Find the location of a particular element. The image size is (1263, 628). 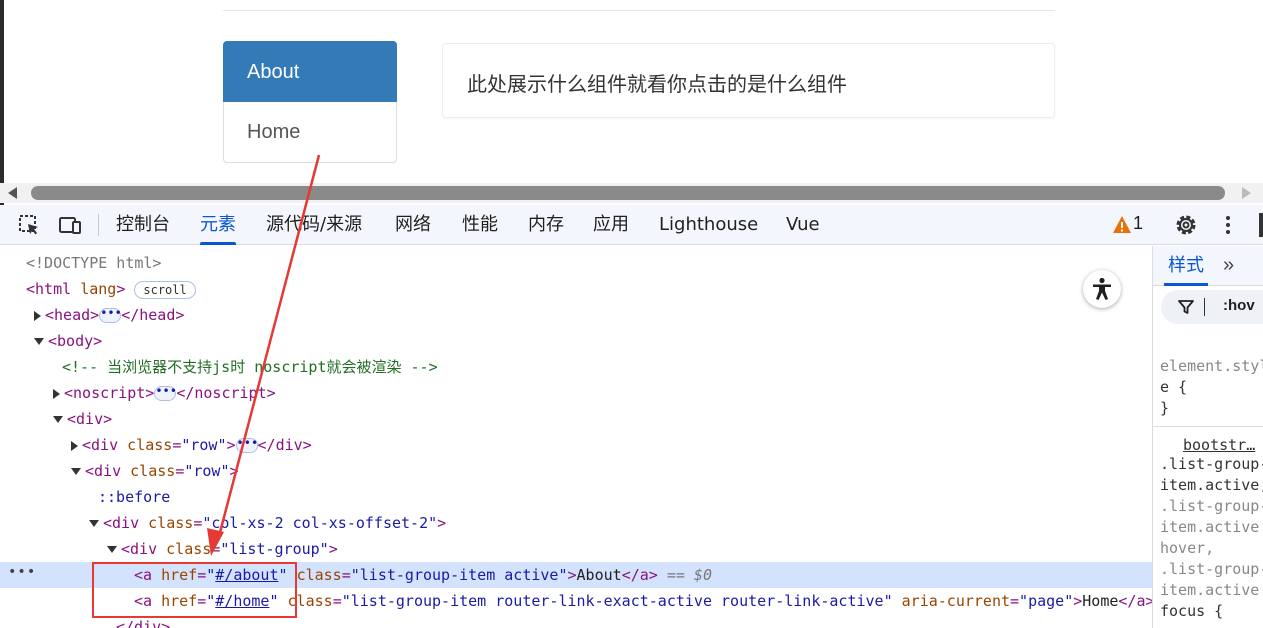

about-link: About is located at coordinates (310, 71).